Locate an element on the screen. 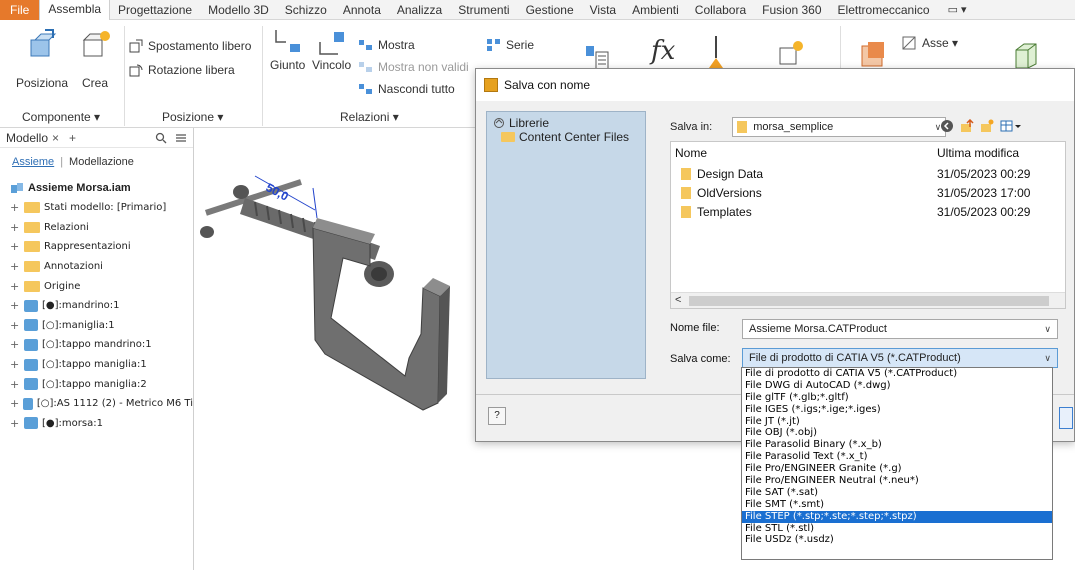  content-center-item: Content Center Files is located at coordinates (566, 137).